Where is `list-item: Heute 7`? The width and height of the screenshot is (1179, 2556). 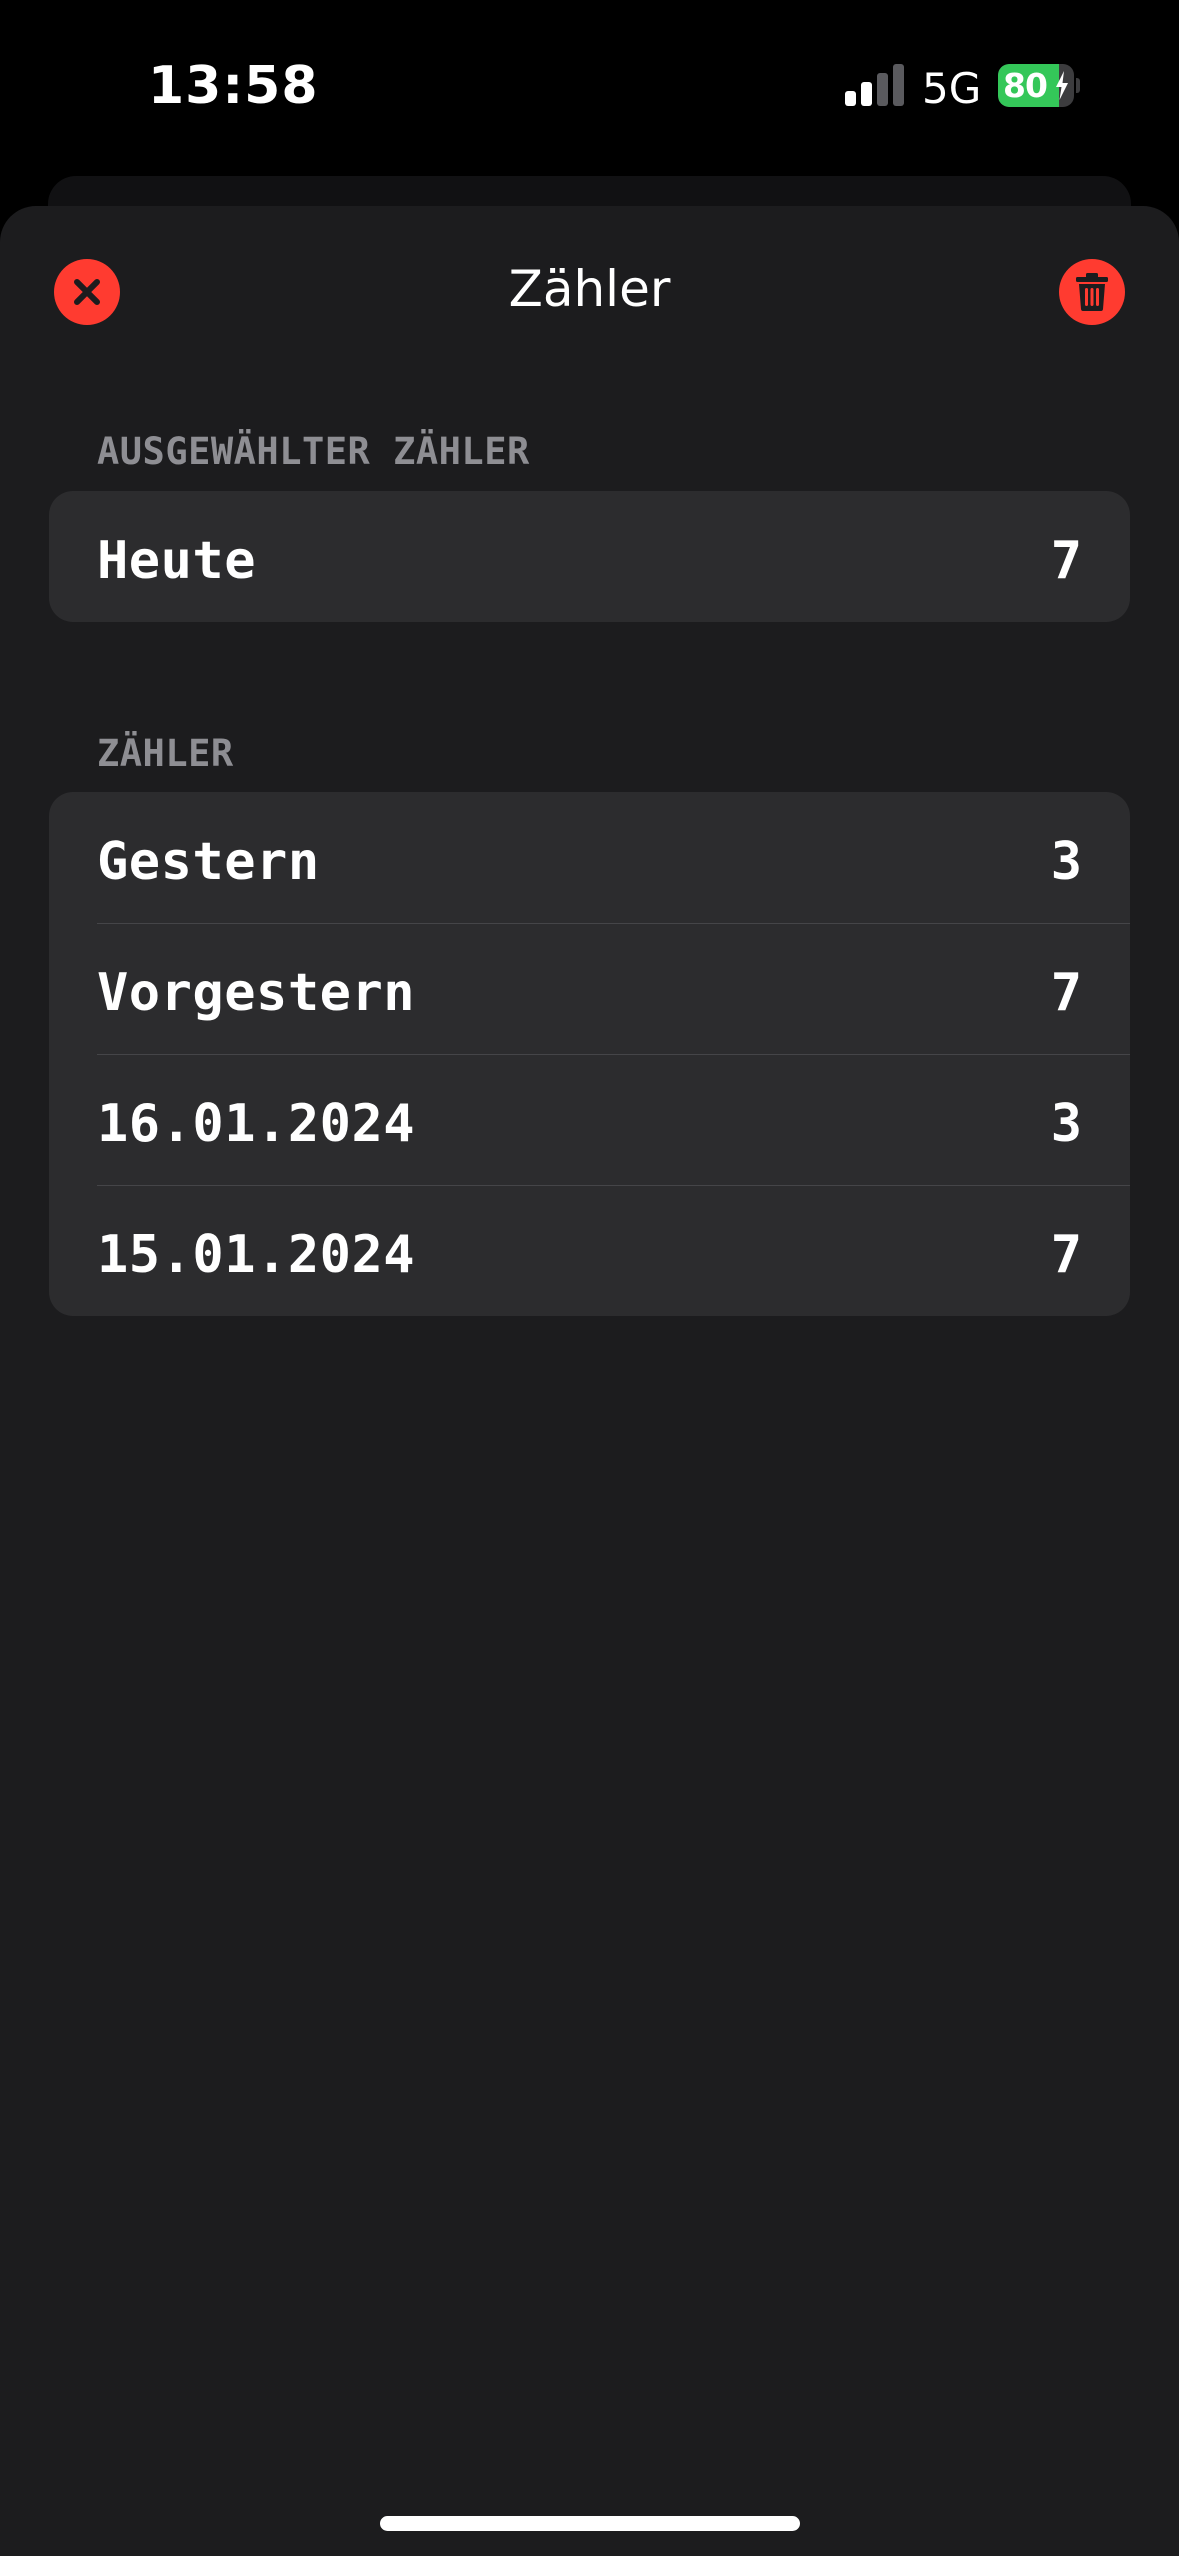 list-item: Heute 7 is located at coordinates (589, 556).